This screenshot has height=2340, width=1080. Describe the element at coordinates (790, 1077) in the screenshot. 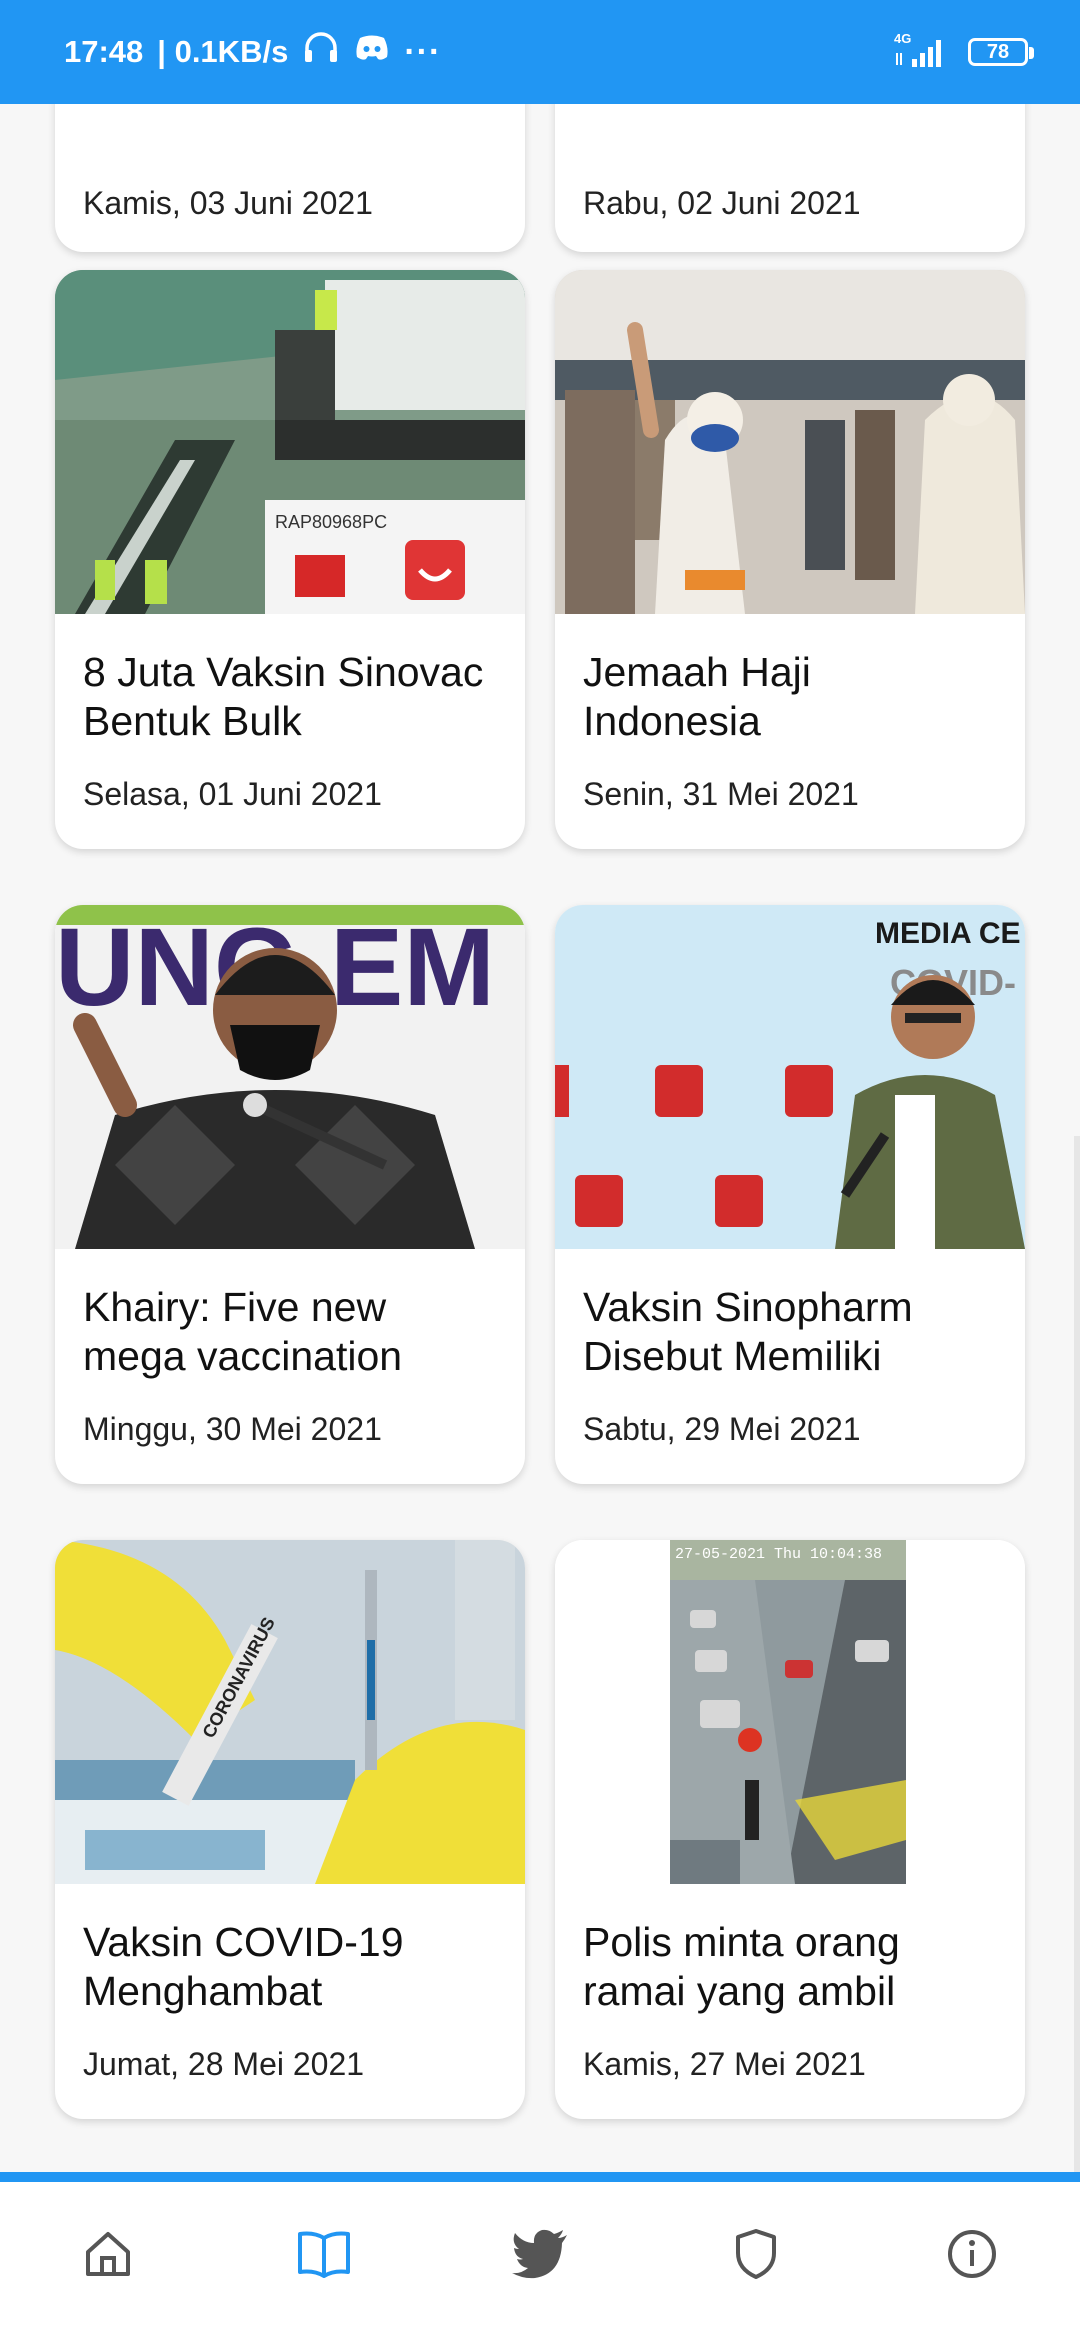

I see `article-thumbnail: MEDIA CE COVID-` at that location.